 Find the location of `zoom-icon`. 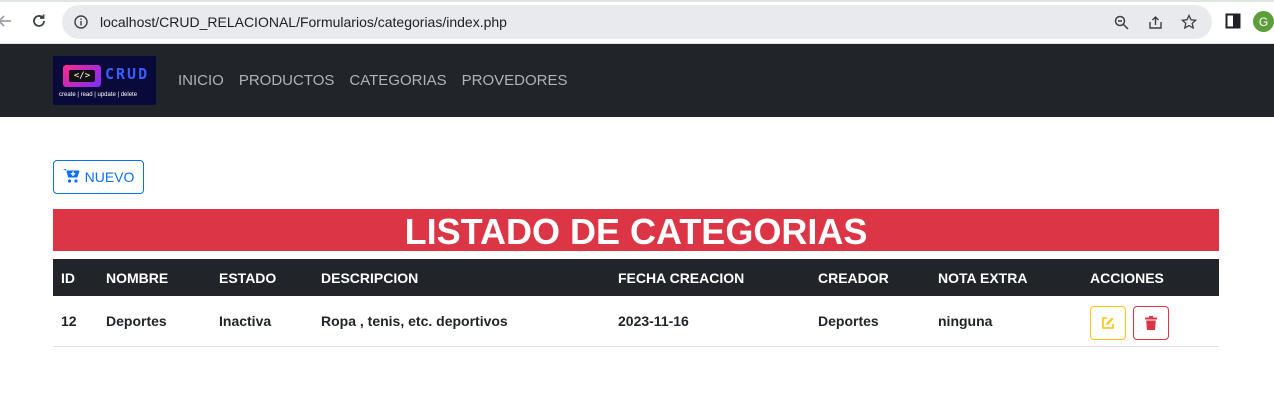

zoom-icon is located at coordinates (1121, 22).